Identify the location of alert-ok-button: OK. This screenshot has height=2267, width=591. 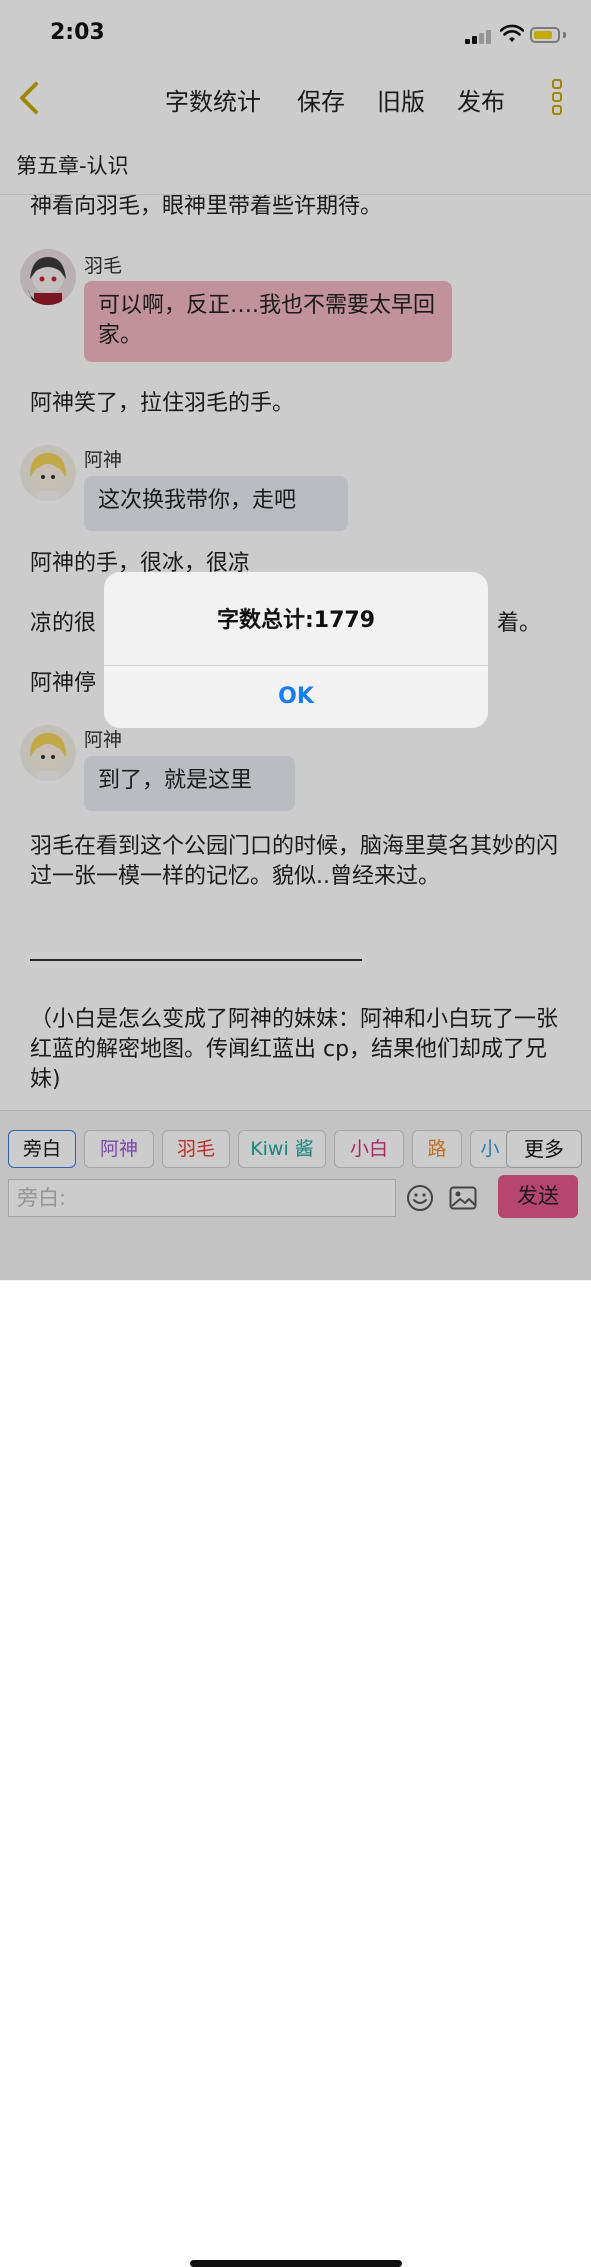
(296, 697).